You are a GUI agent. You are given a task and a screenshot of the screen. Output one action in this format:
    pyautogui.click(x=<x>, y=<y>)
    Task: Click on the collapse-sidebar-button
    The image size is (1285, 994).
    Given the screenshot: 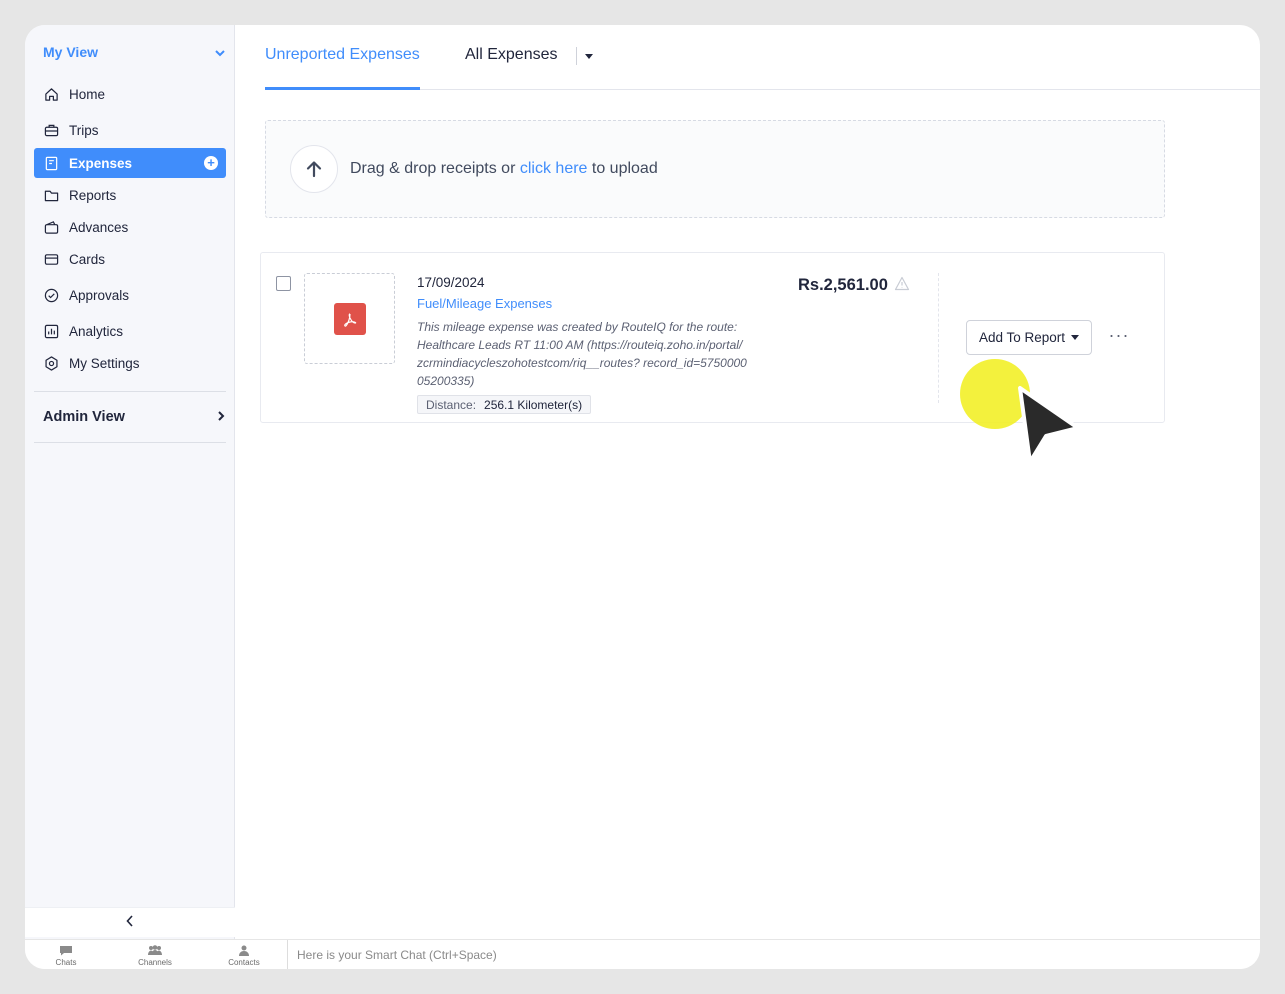 What is the action you would take?
    pyautogui.click(x=130, y=922)
    